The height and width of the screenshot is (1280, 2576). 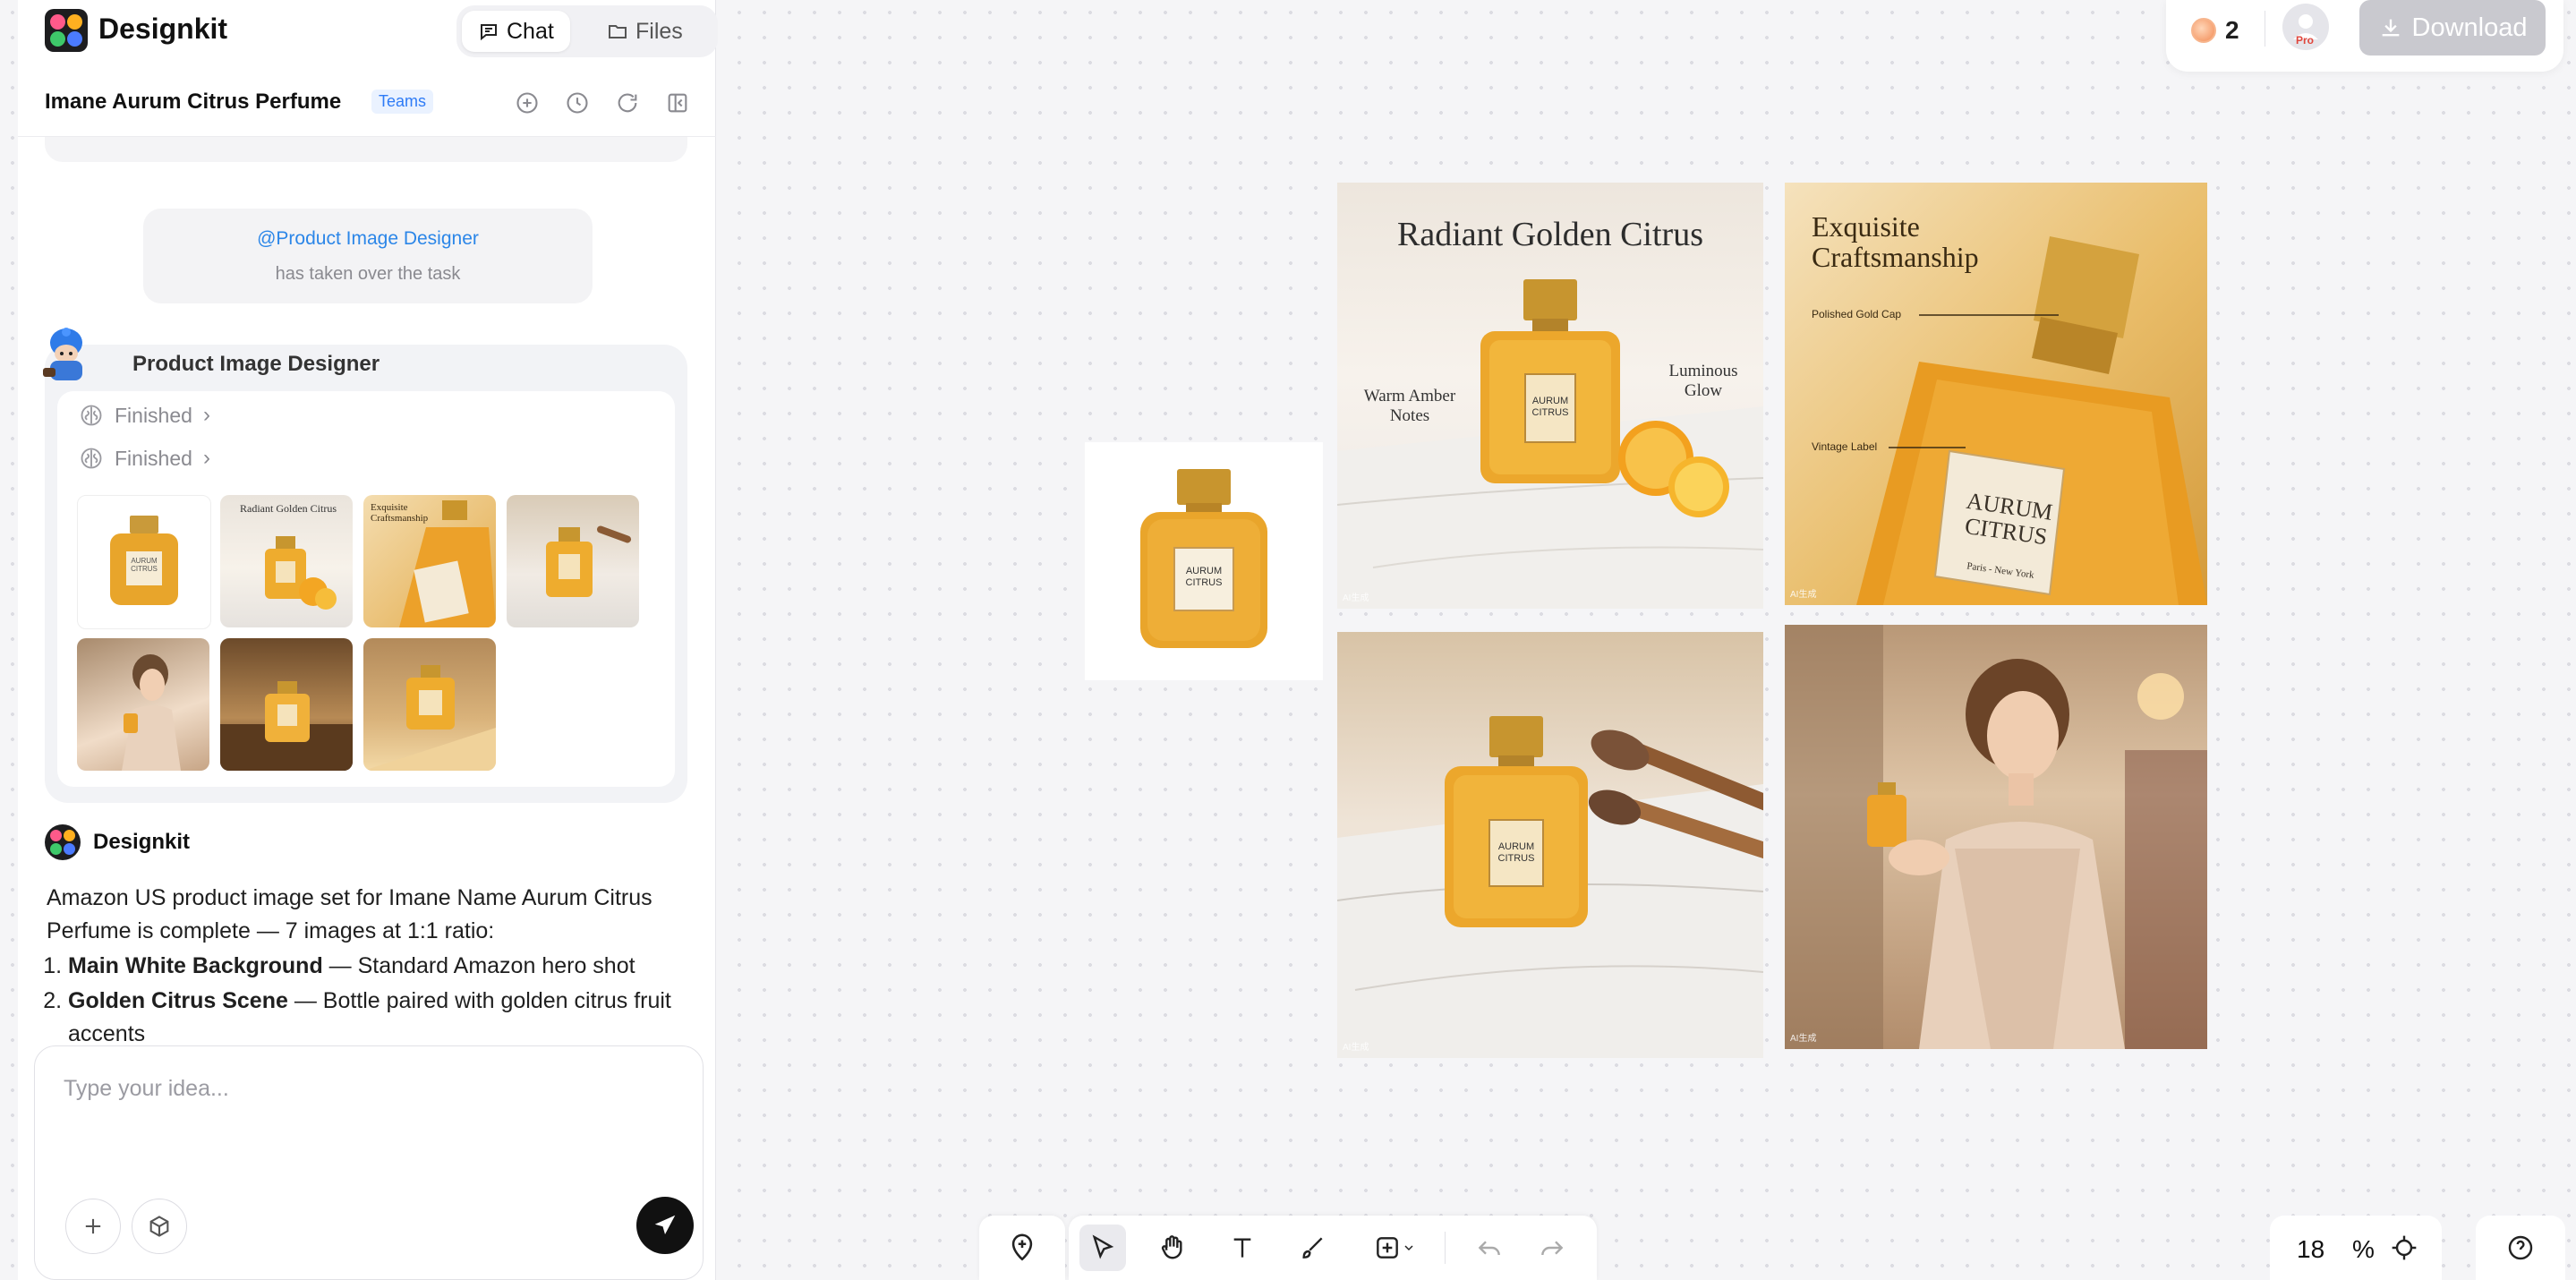 I want to click on title-line: Craftsmanship, so click(x=1895, y=257).